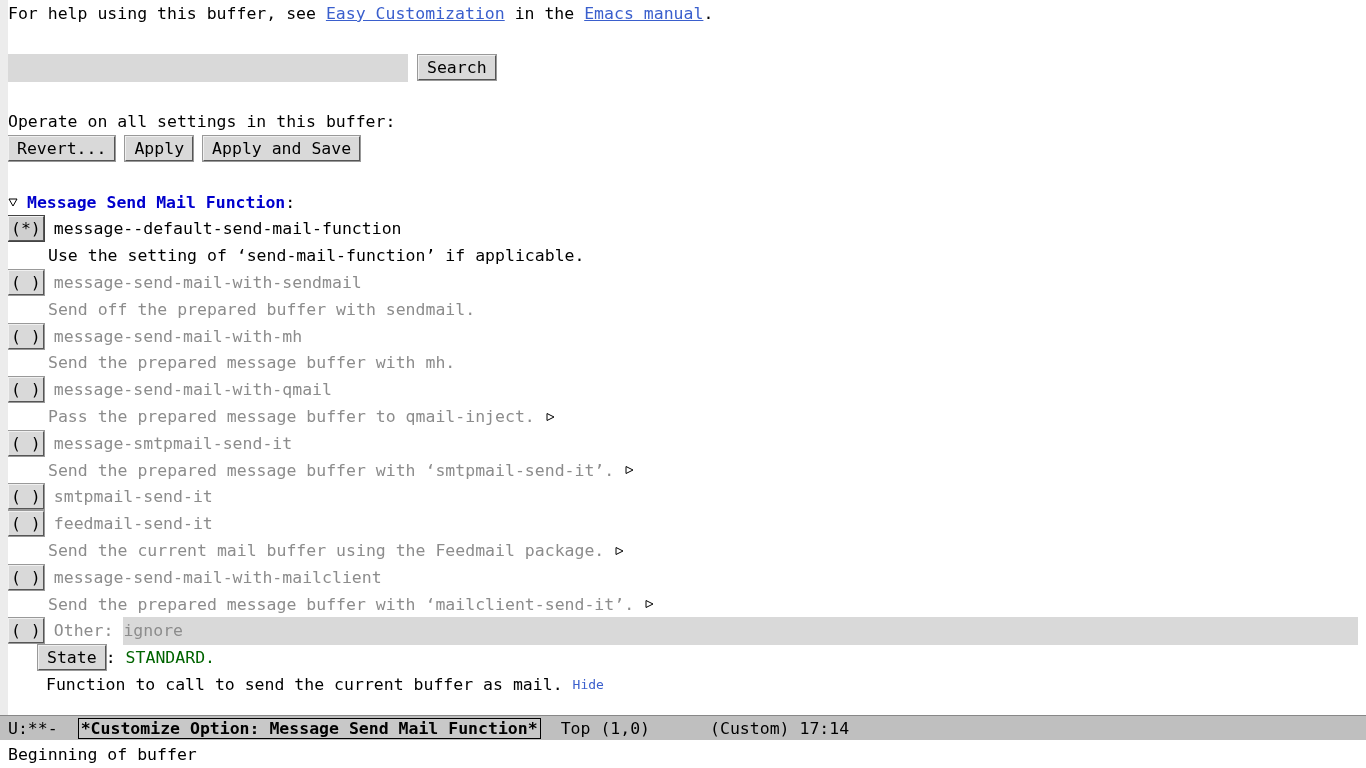  What do you see at coordinates (644, 13) in the screenshot?
I see `emacs-manual-link: Emacs manual` at bounding box center [644, 13].